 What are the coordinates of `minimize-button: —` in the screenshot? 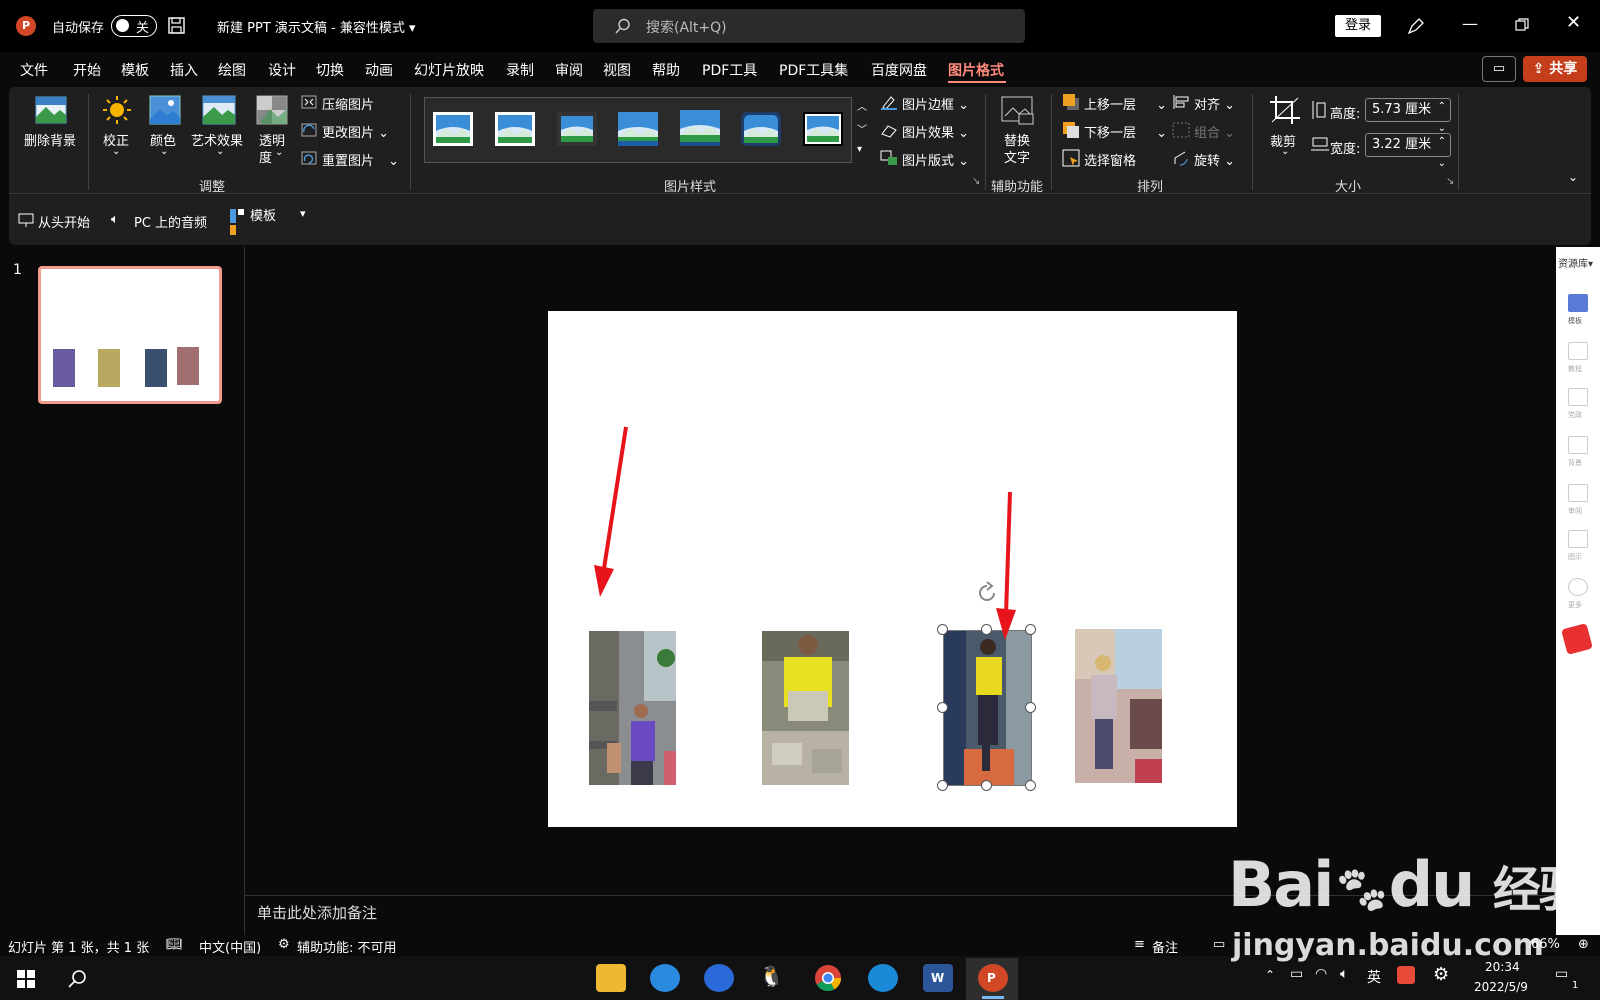 It's located at (1470, 23).